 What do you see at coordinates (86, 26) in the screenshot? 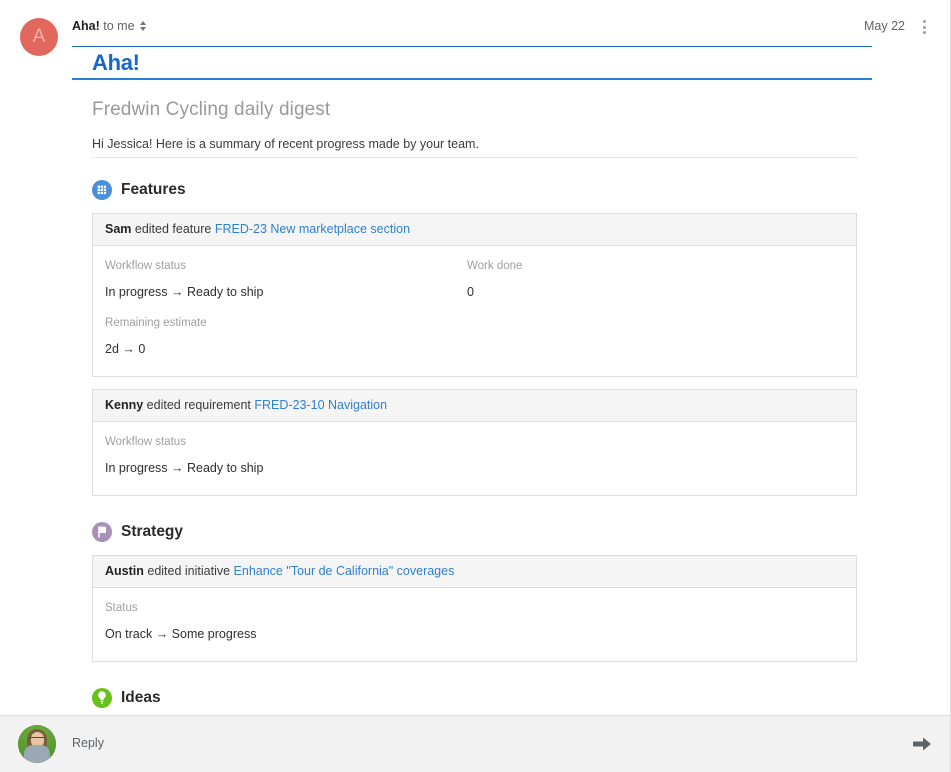
I see `sender-name: Aha!` at bounding box center [86, 26].